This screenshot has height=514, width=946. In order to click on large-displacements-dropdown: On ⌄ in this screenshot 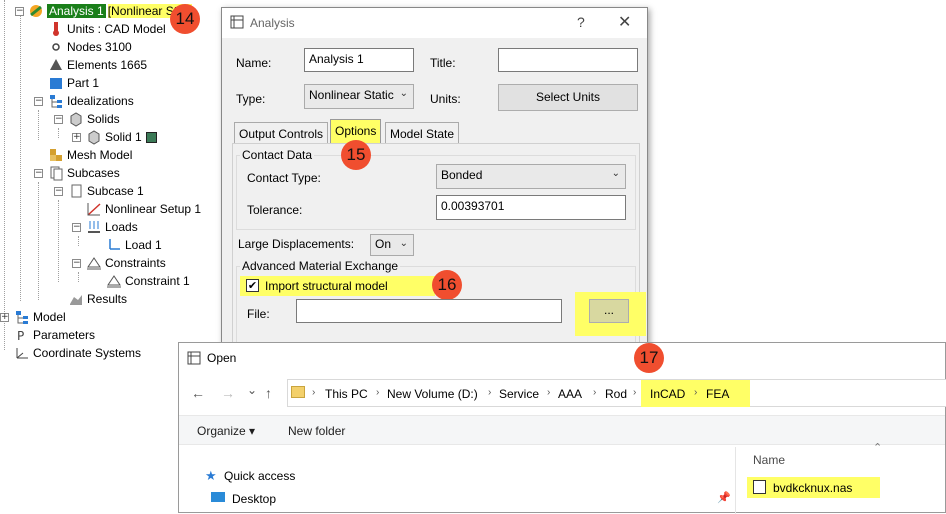, I will do `click(392, 245)`.